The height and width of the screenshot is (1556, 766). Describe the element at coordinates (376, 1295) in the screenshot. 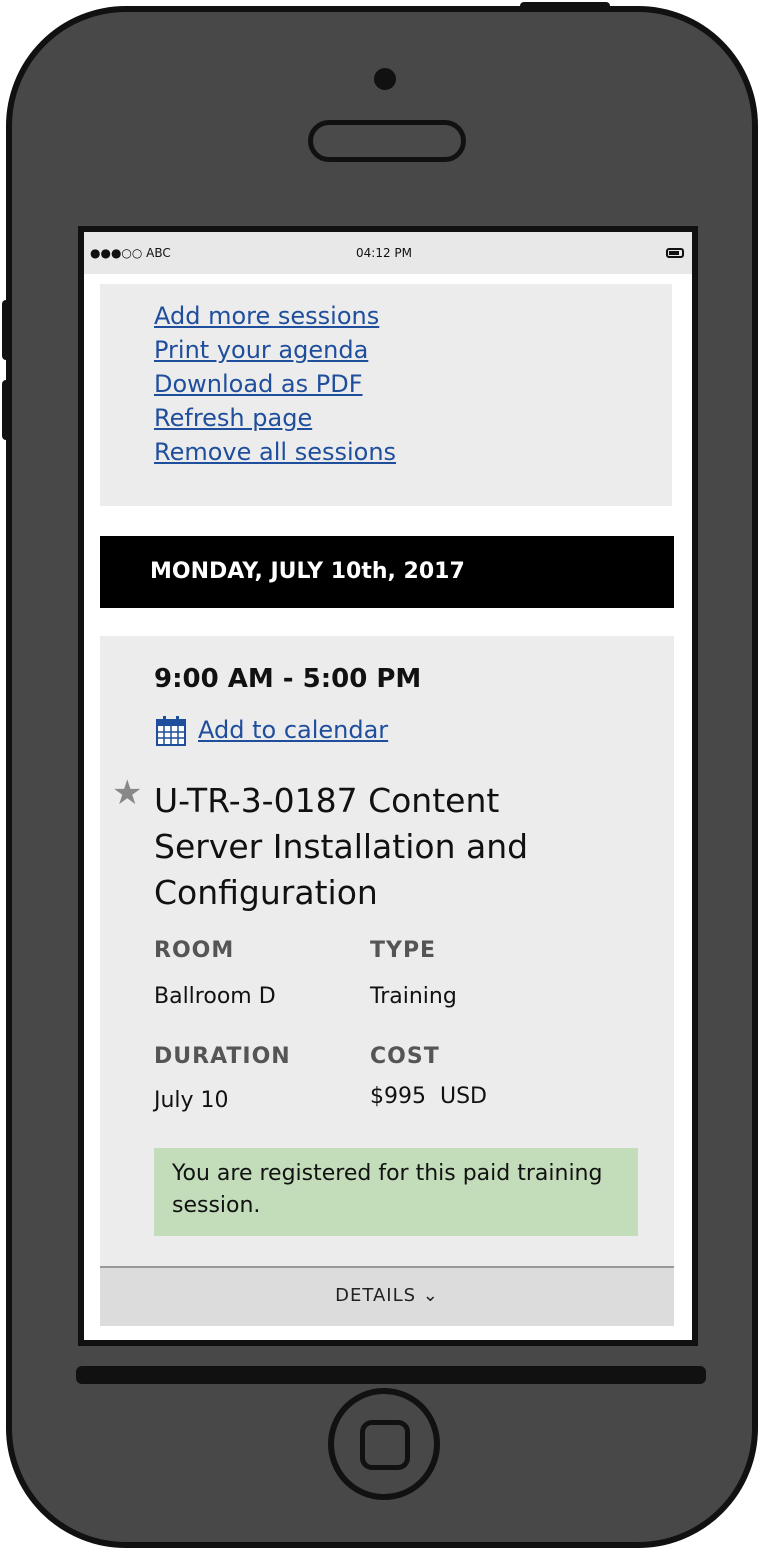

I see `details-label: DETAILS` at that location.